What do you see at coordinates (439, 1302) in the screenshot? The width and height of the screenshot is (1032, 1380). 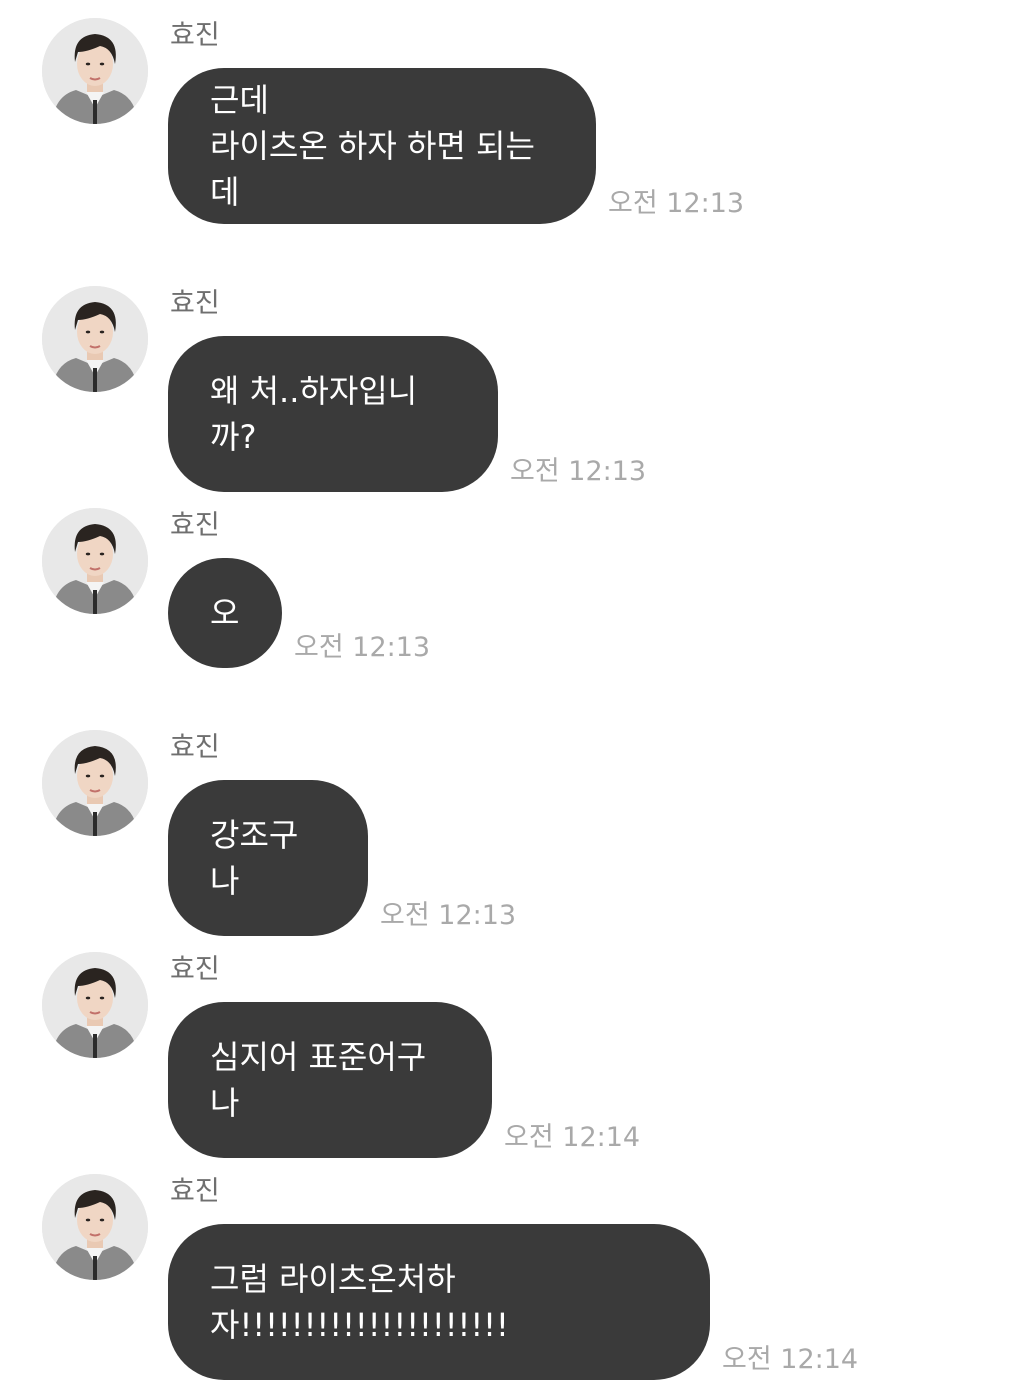 I see `message-bubble: 그럼 라이츠온처하자!!!!!!!!!!!!!!!!!!!!!` at bounding box center [439, 1302].